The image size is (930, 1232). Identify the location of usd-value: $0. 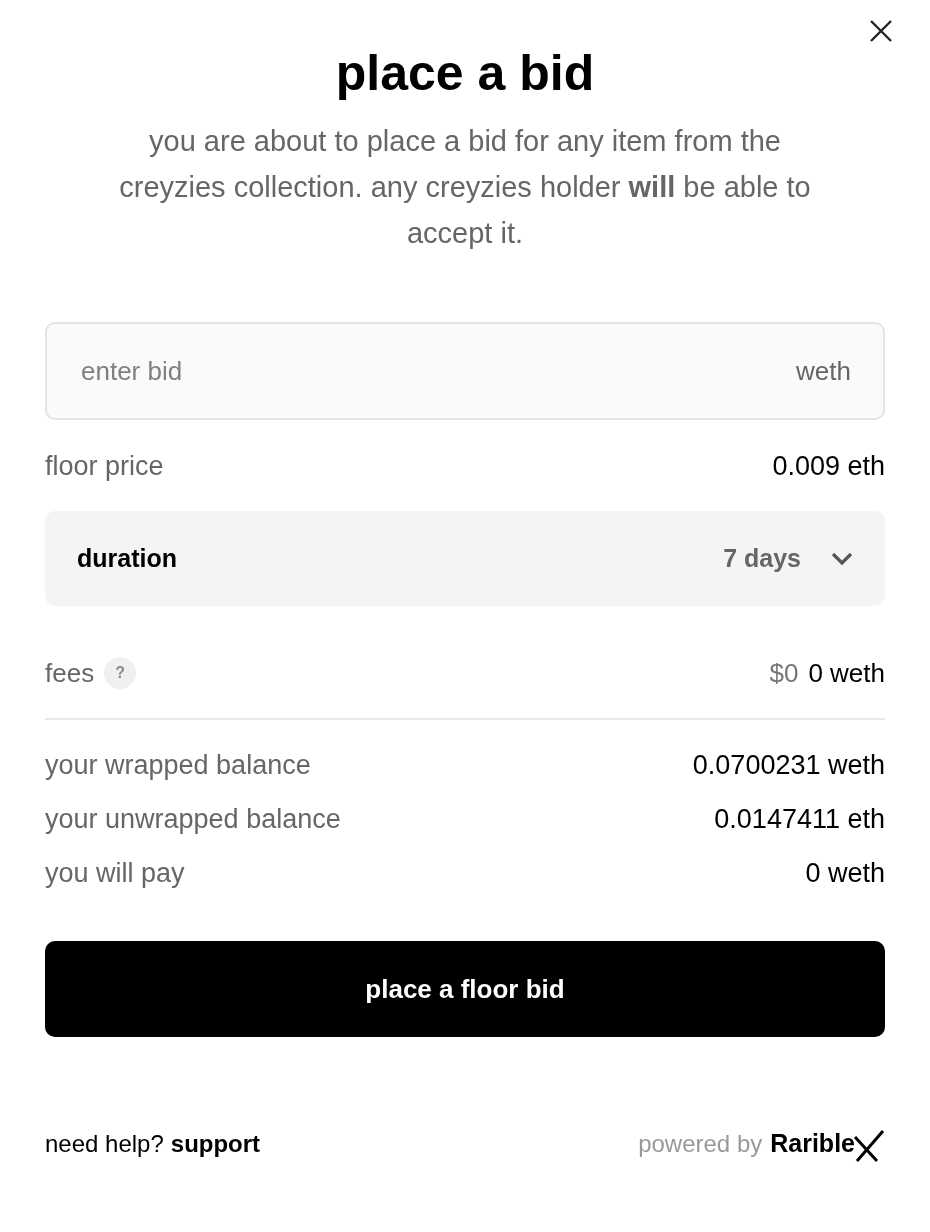
(784, 673).